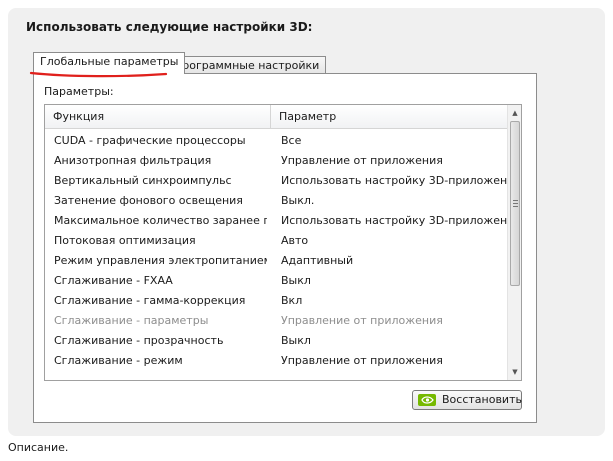 Image resolution: width=613 pixels, height=461 pixels. I want to click on table-row: Затенение фонового освещения Выкл., so click(277, 201).